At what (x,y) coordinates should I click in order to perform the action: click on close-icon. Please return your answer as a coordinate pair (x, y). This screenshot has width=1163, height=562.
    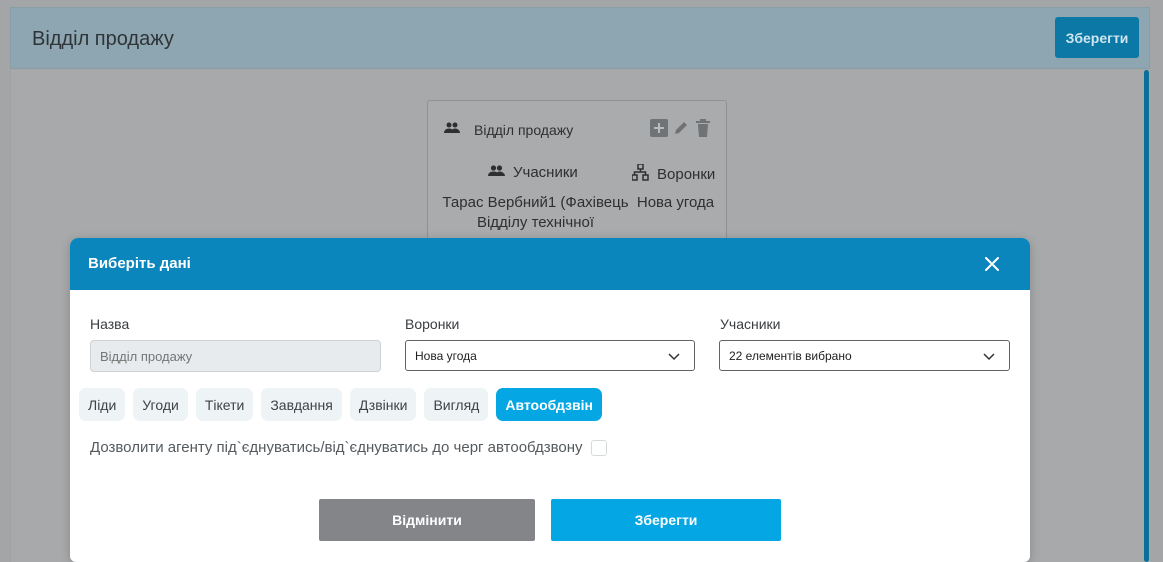
    Looking at the image, I should click on (992, 264).